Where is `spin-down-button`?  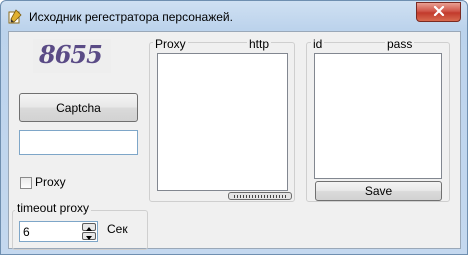 spin-down-button is located at coordinates (89, 236).